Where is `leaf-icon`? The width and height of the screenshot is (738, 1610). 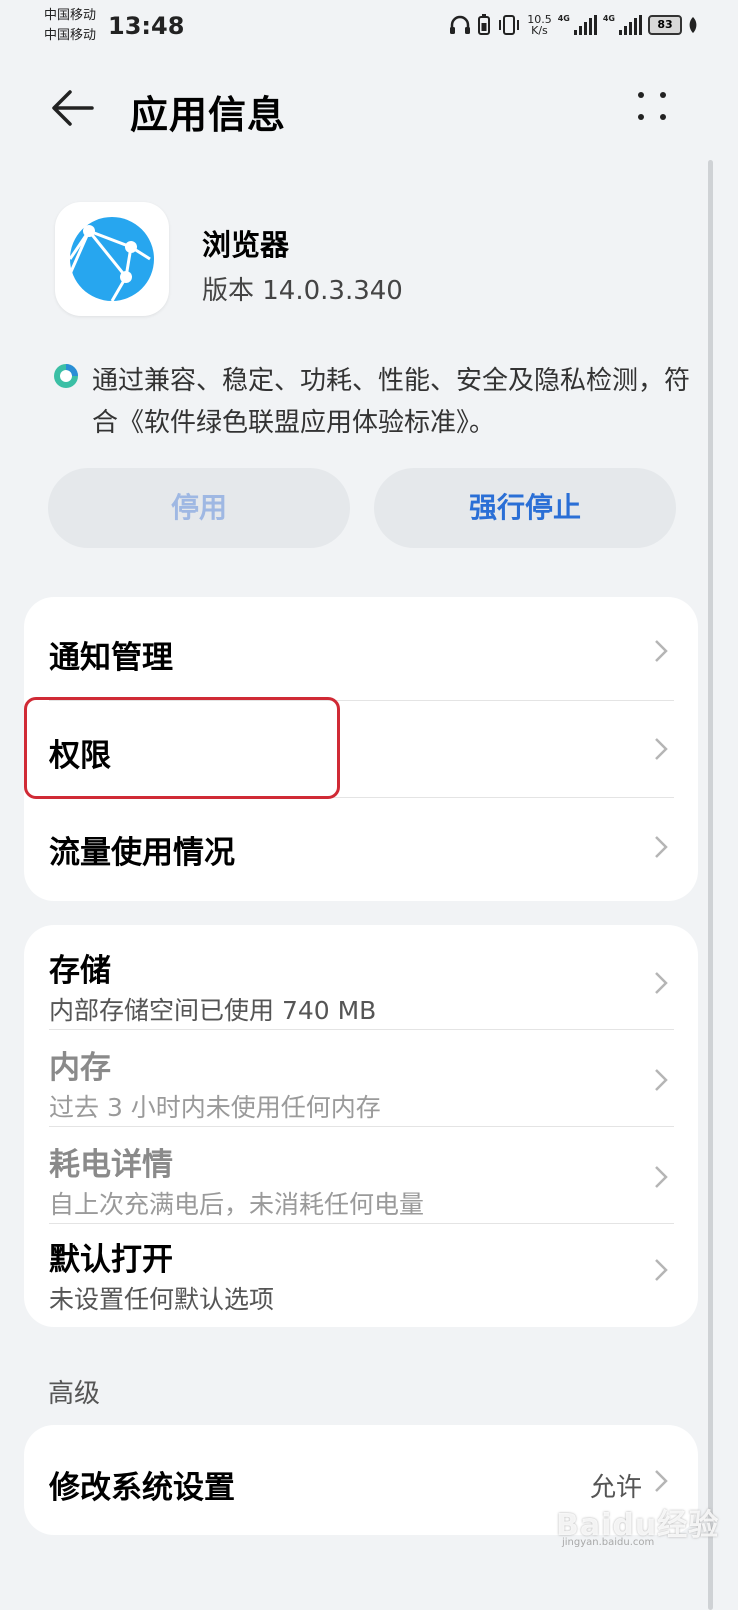 leaf-icon is located at coordinates (693, 25).